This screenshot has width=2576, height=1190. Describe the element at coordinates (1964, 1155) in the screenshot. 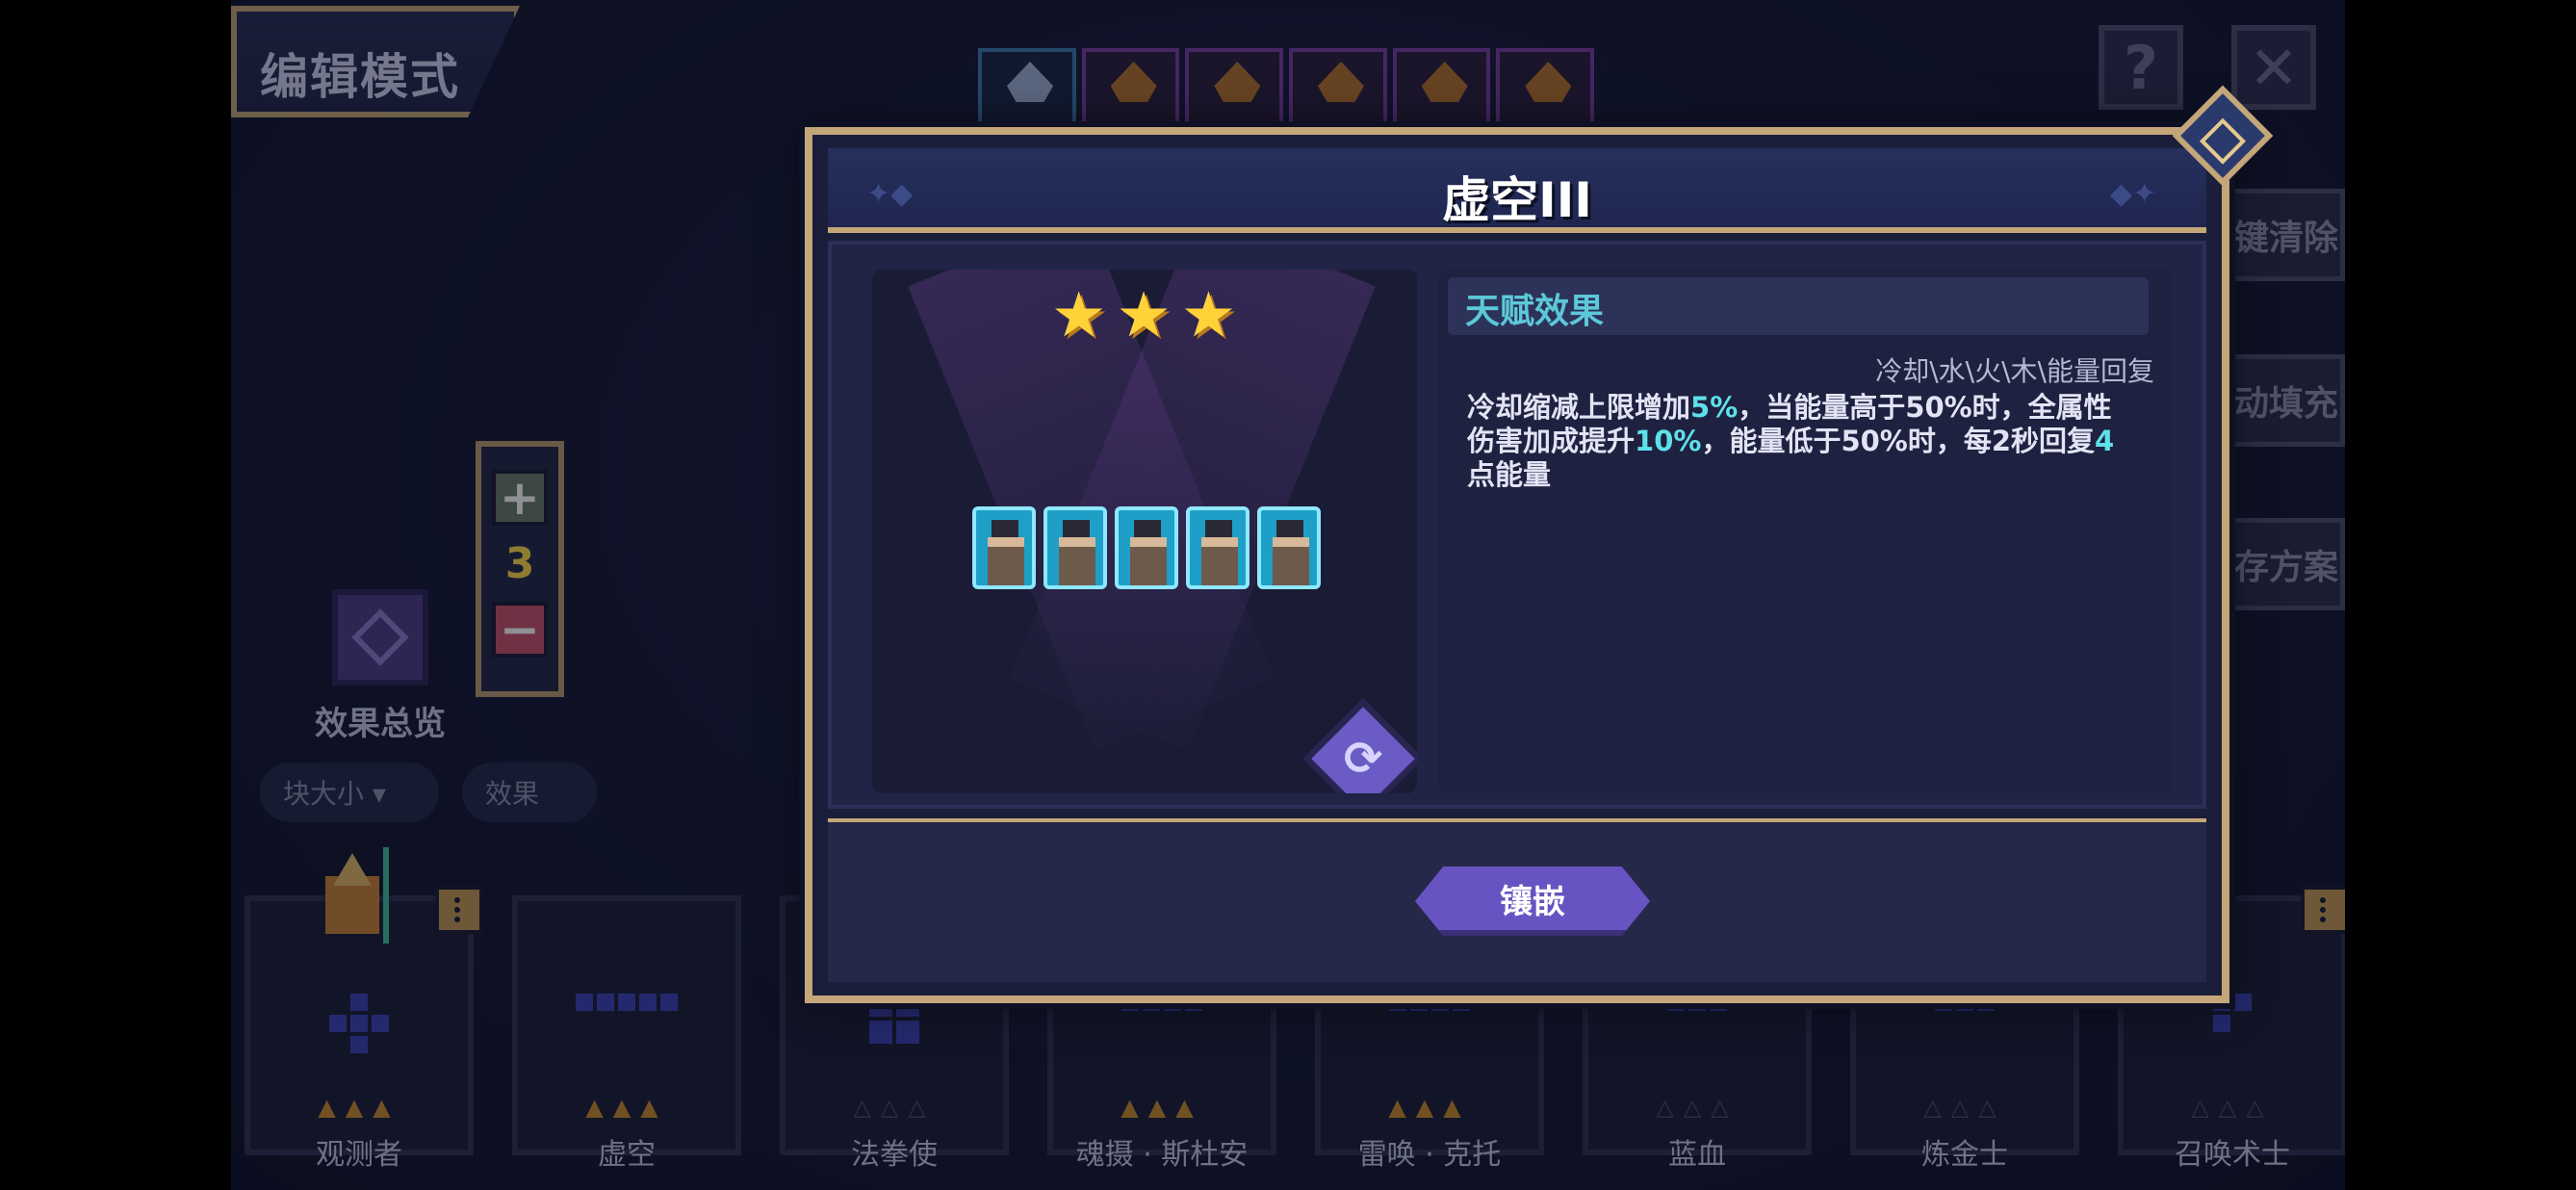

I see `card-name: 炼金士` at that location.